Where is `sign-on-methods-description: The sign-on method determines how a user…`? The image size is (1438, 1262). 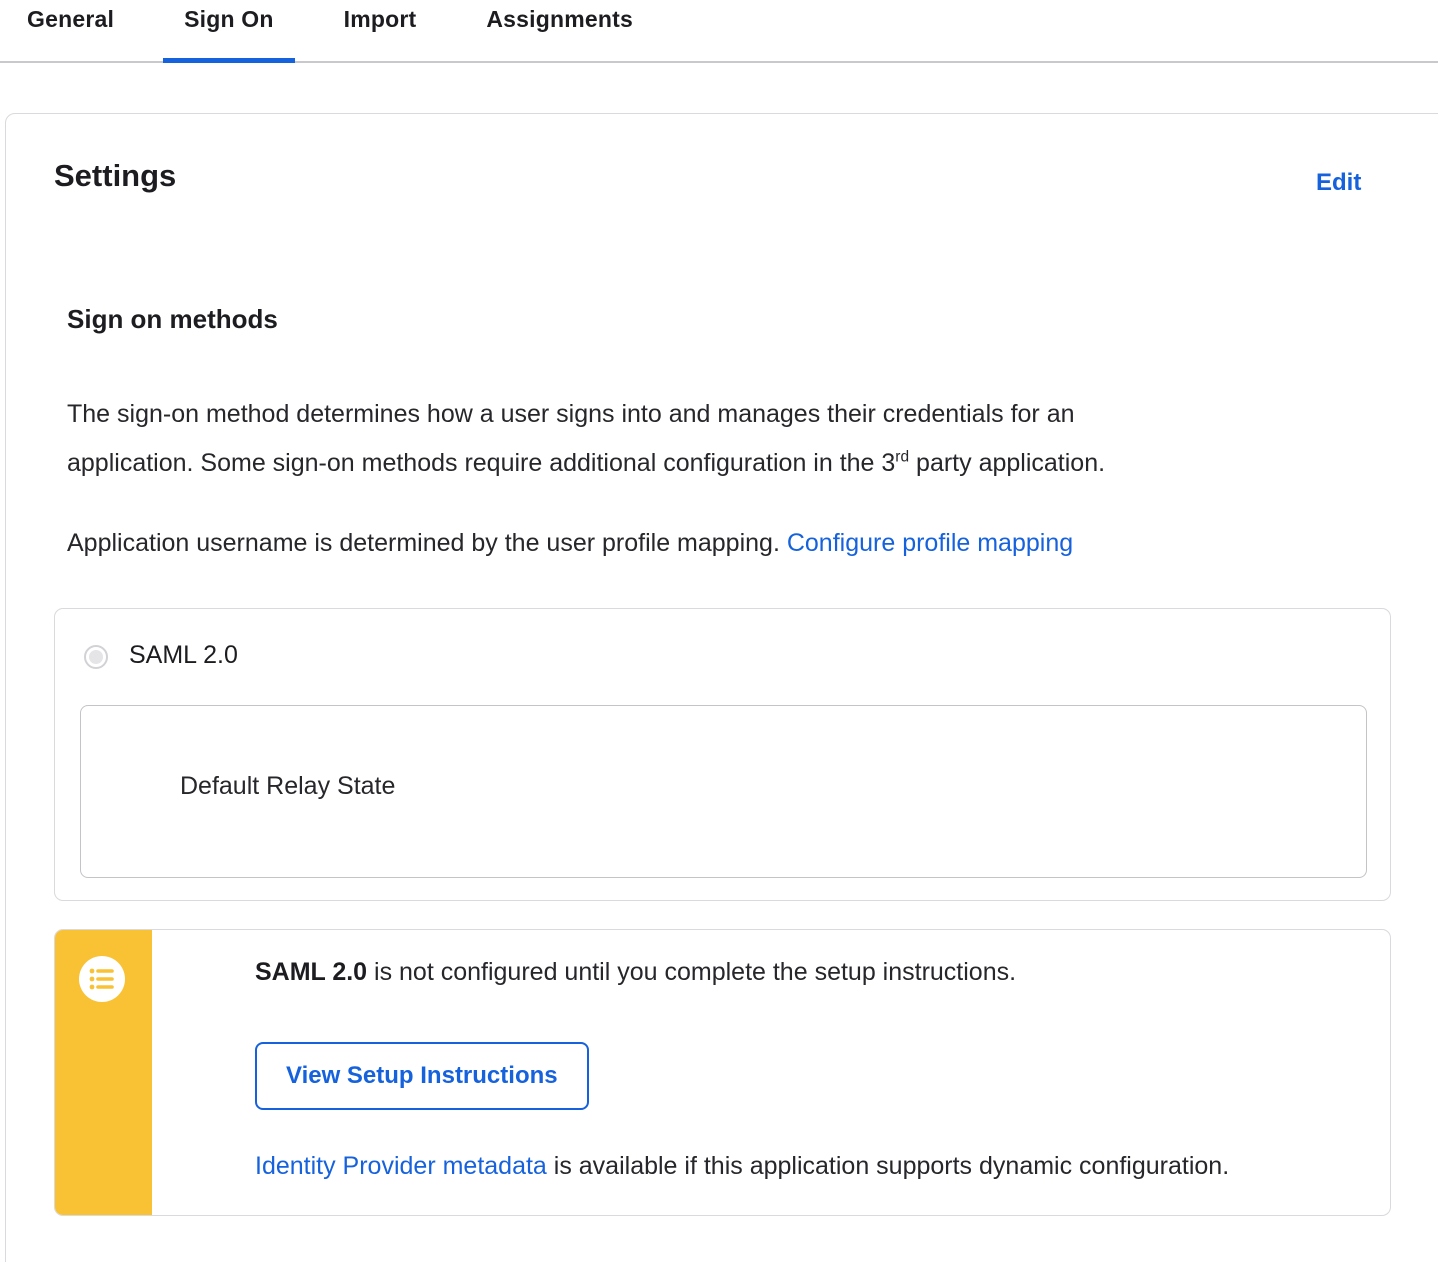
sign-on-methods-description: The sign-on method determines how a user… is located at coordinates (702, 439).